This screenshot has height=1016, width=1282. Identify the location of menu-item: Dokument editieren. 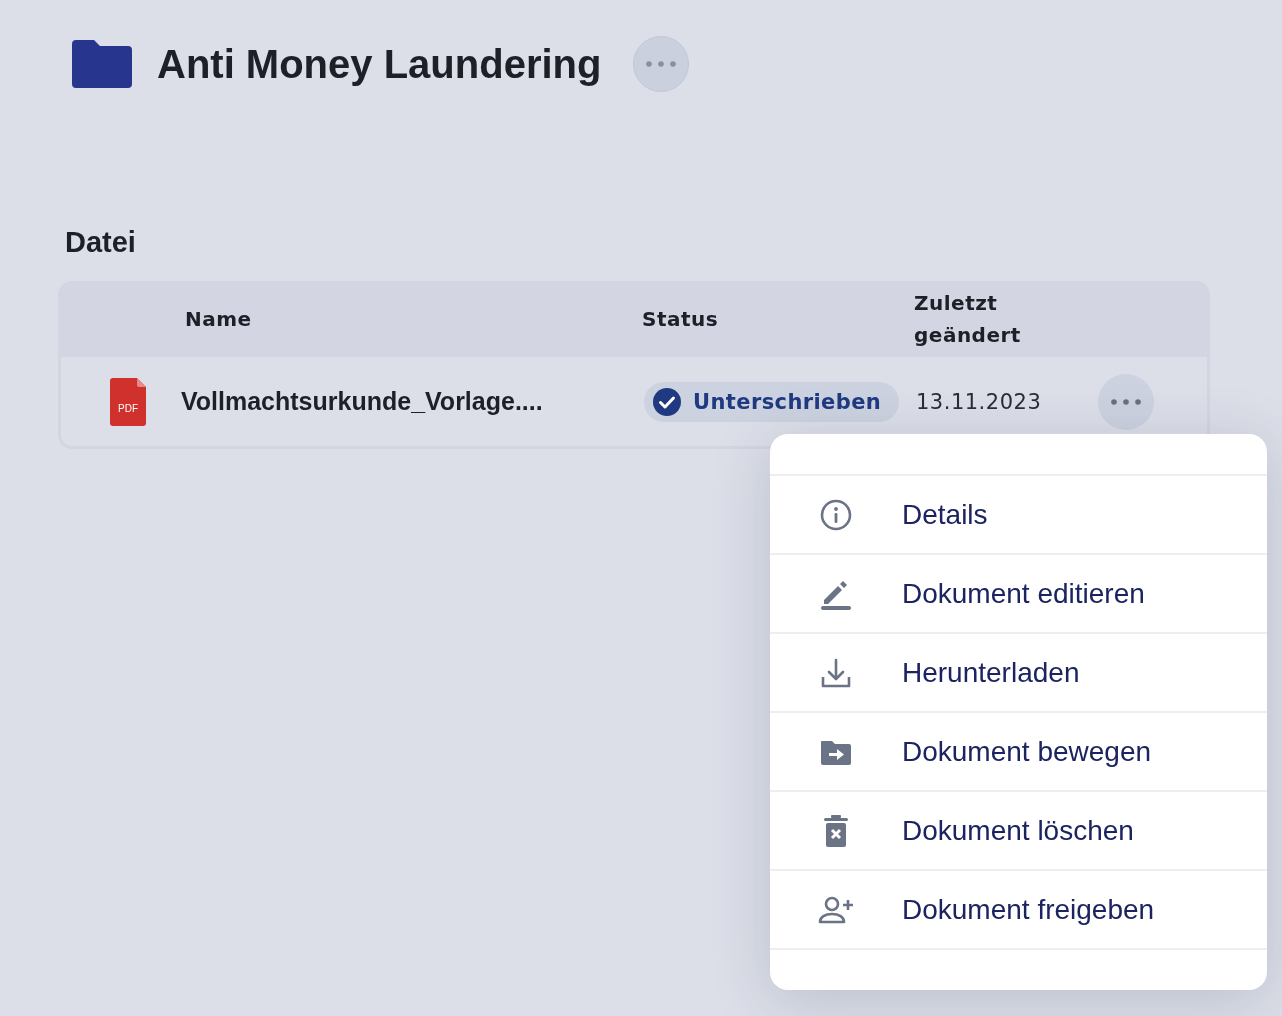
(1018, 594).